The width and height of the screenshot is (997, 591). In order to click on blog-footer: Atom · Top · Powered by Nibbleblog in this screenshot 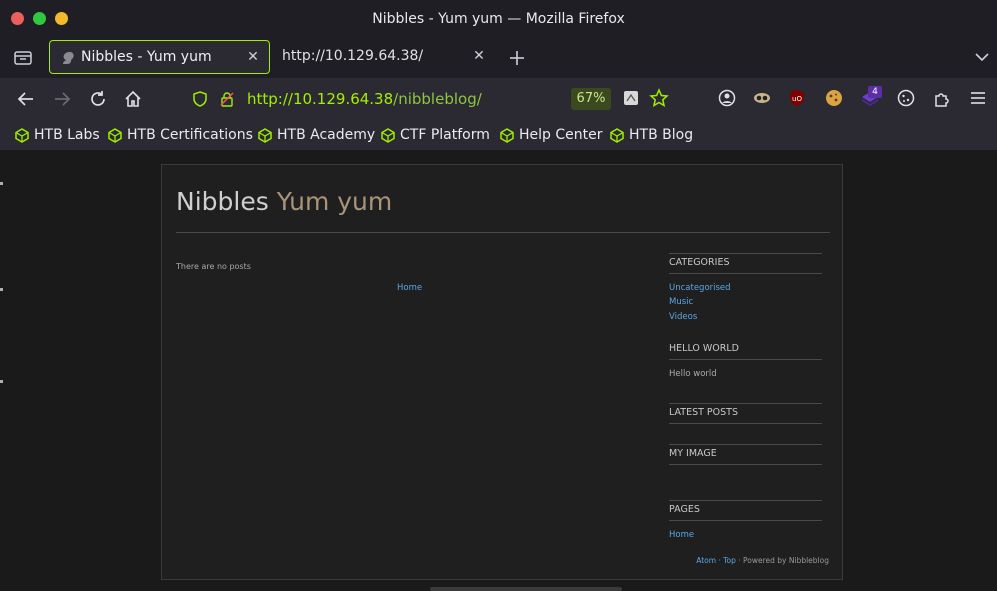, I will do `click(762, 560)`.